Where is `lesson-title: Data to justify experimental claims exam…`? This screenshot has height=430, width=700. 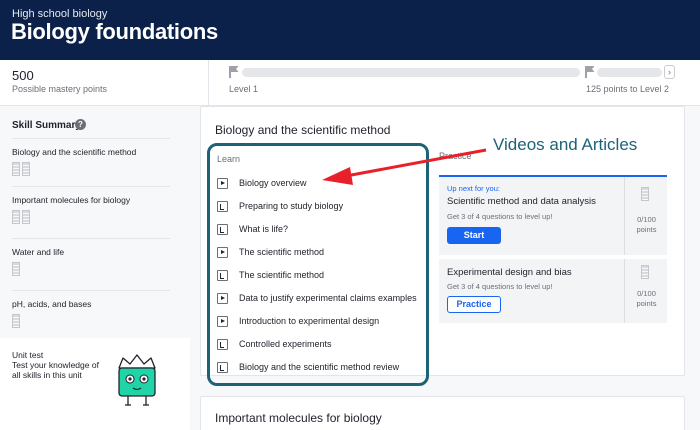 lesson-title: Data to justify experimental claims exam… is located at coordinates (328, 298).